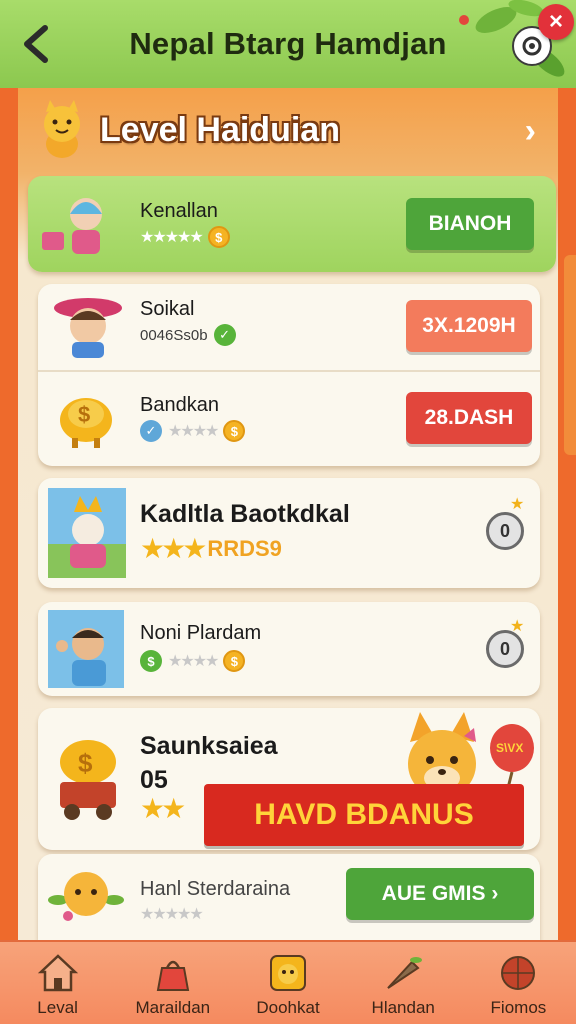 This screenshot has width=576, height=1024. I want to click on close-button: ×, so click(556, 22).